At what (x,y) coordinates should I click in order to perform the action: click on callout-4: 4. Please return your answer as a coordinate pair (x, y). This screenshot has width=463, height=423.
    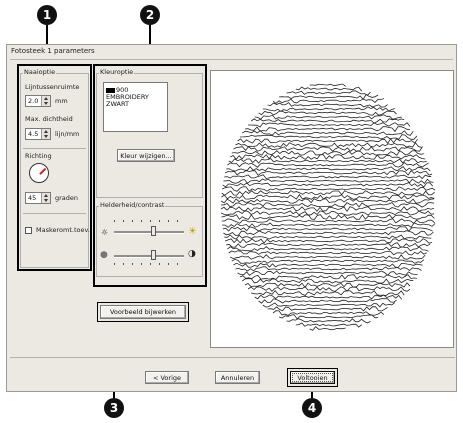
    Looking at the image, I should click on (312, 408).